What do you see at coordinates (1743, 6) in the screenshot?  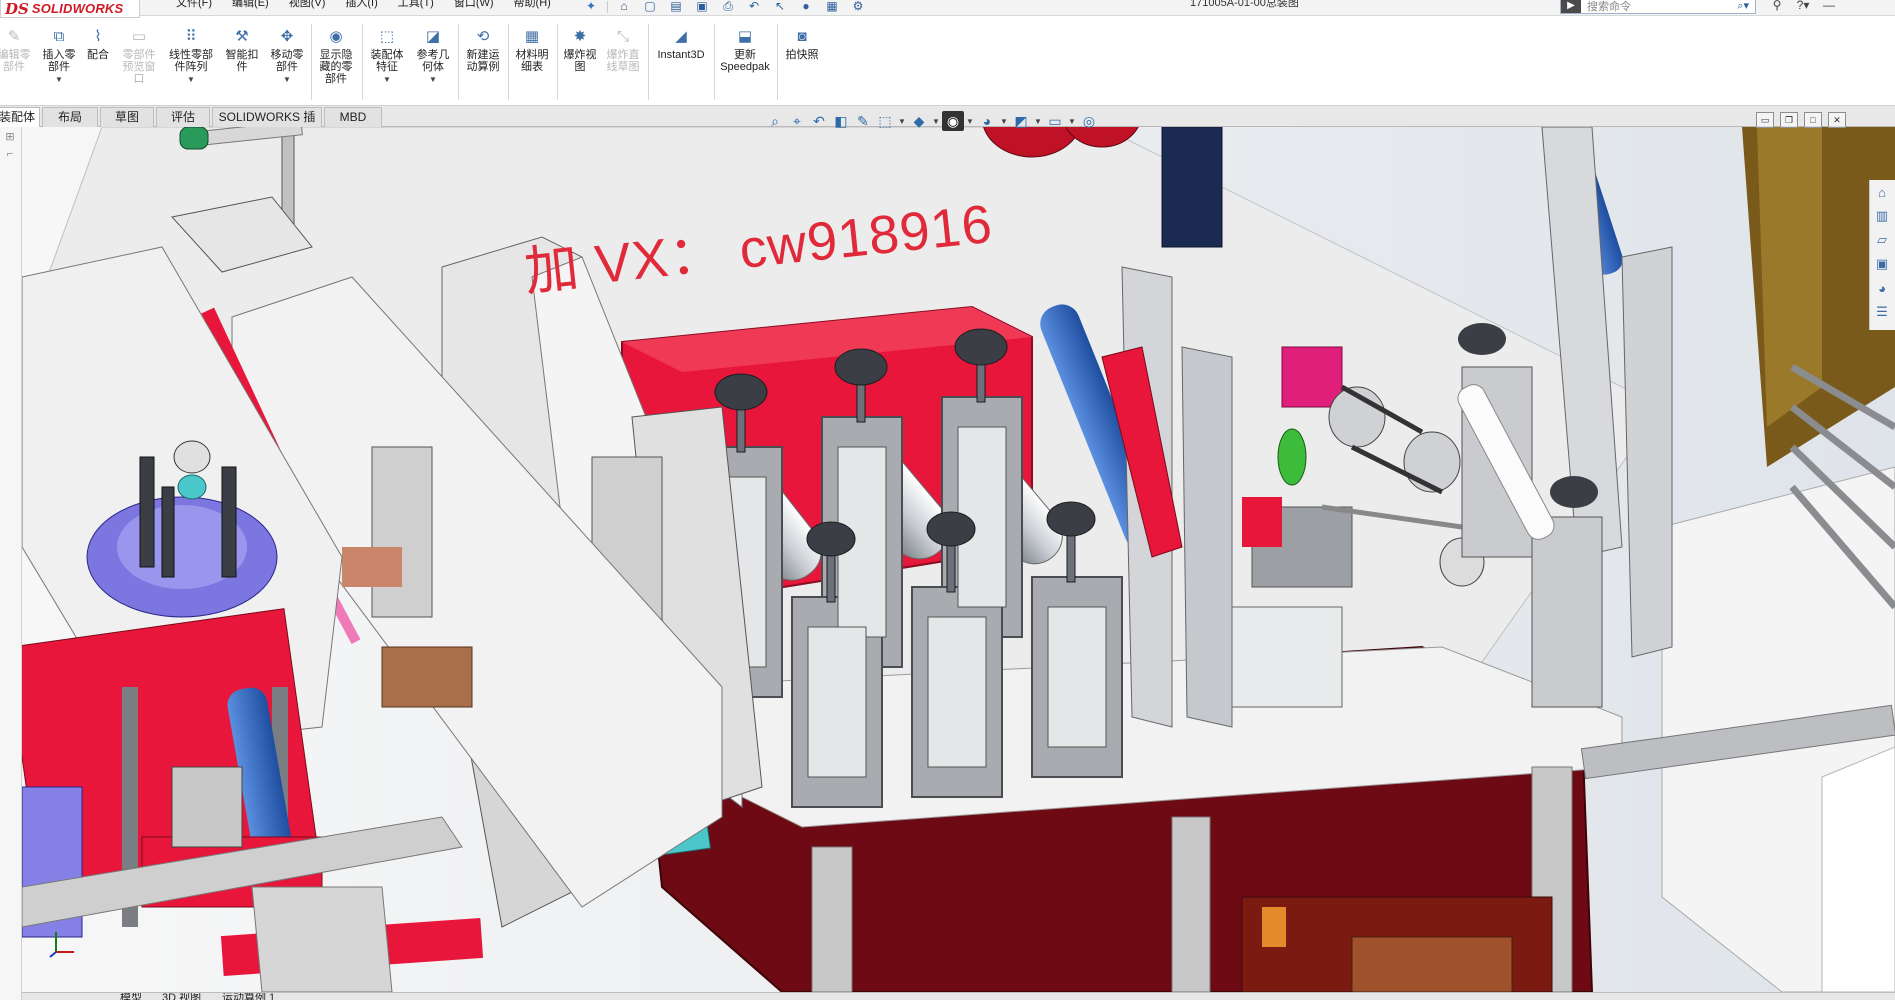 I see `search-icon: ⌕▾` at bounding box center [1743, 6].